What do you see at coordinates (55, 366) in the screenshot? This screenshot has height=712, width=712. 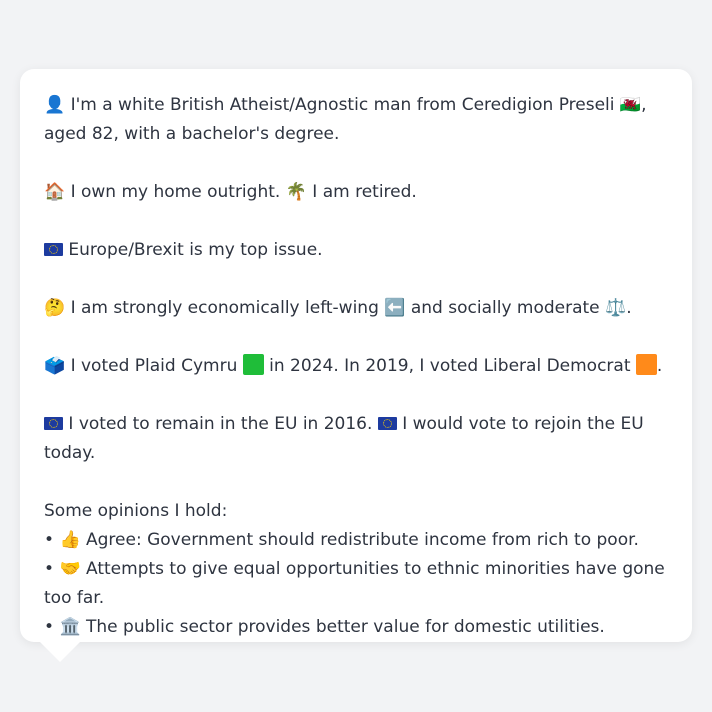 I see `ballot-box-icon: 🗳️` at bounding box center [55, 366].